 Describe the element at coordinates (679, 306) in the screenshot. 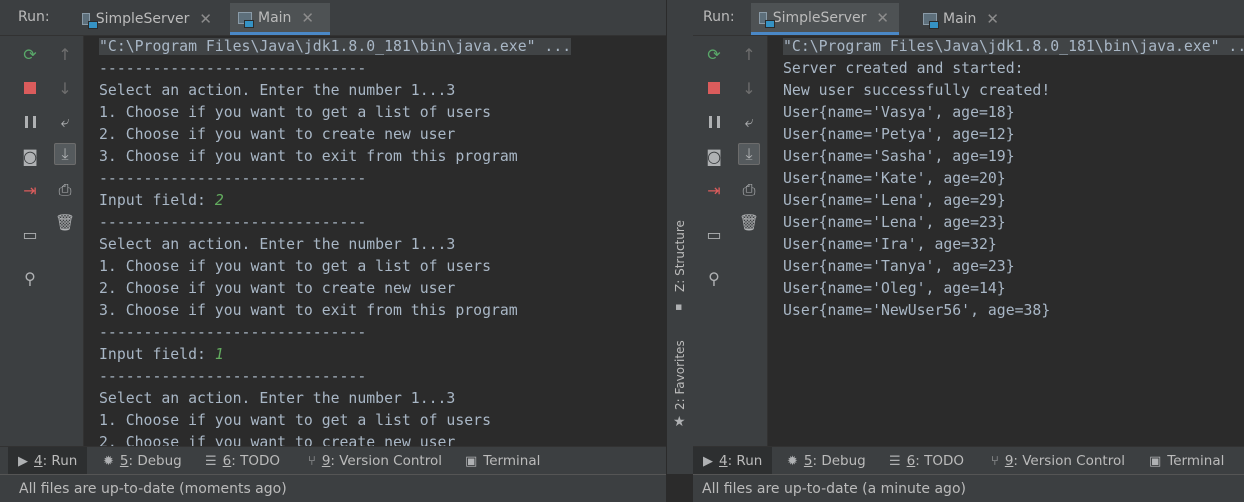

I see `structure-icon: ▪` at that location.